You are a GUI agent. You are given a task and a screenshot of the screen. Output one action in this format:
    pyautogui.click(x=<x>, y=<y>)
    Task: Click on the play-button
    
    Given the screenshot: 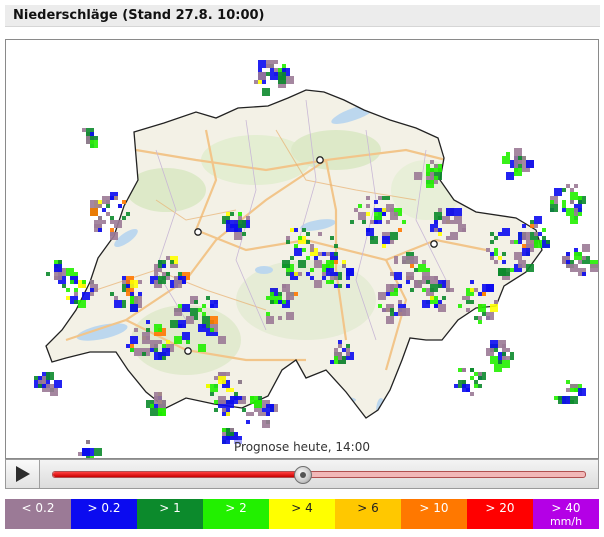 What is the action you would take?
    pyautogui.click(x=23, y=474)
    